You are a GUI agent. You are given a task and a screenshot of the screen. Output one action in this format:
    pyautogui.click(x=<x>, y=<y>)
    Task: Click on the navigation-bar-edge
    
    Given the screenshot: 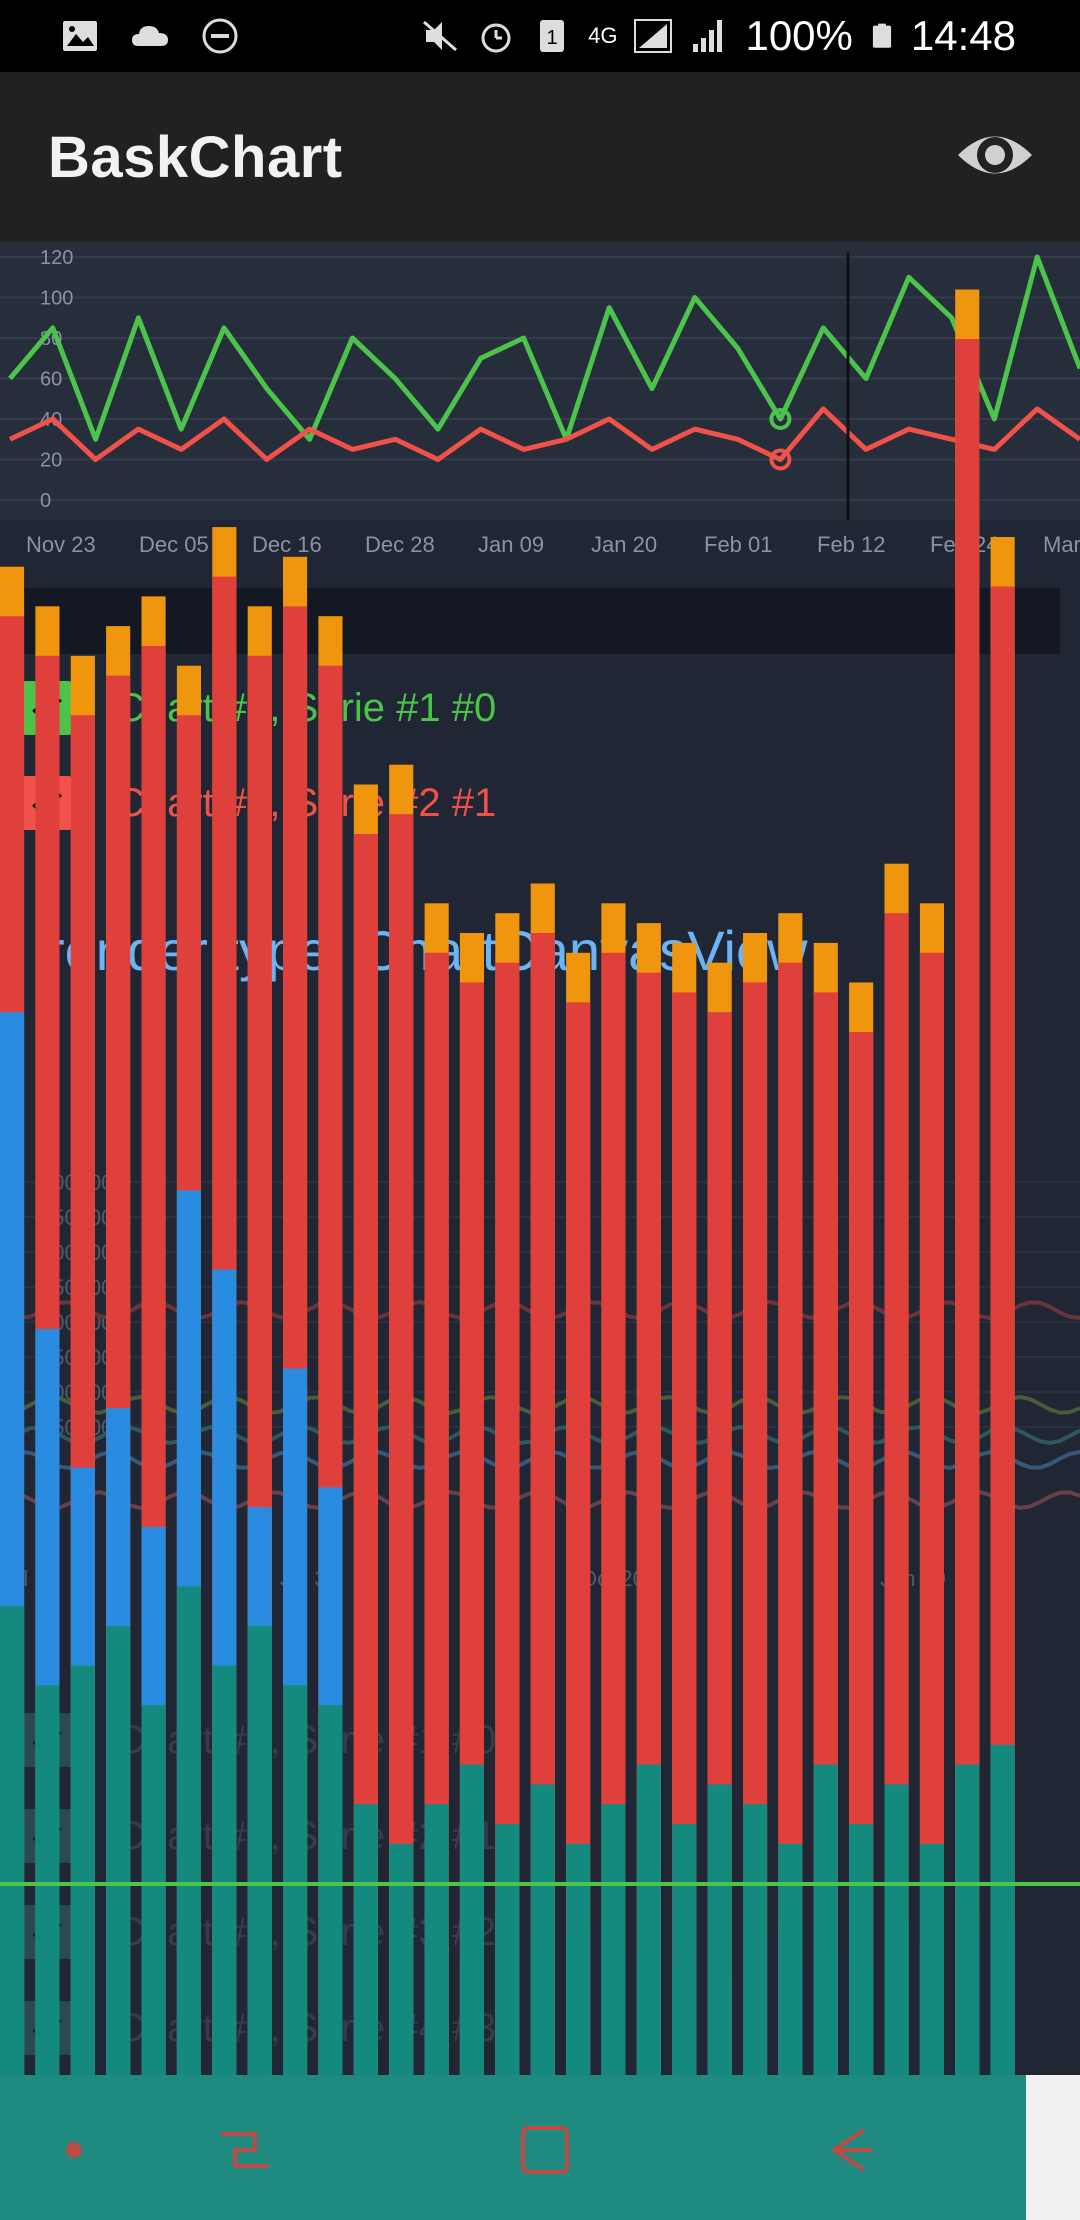 What is the action you would take?
    pyautogui.click(x=1053, y=2147)
    